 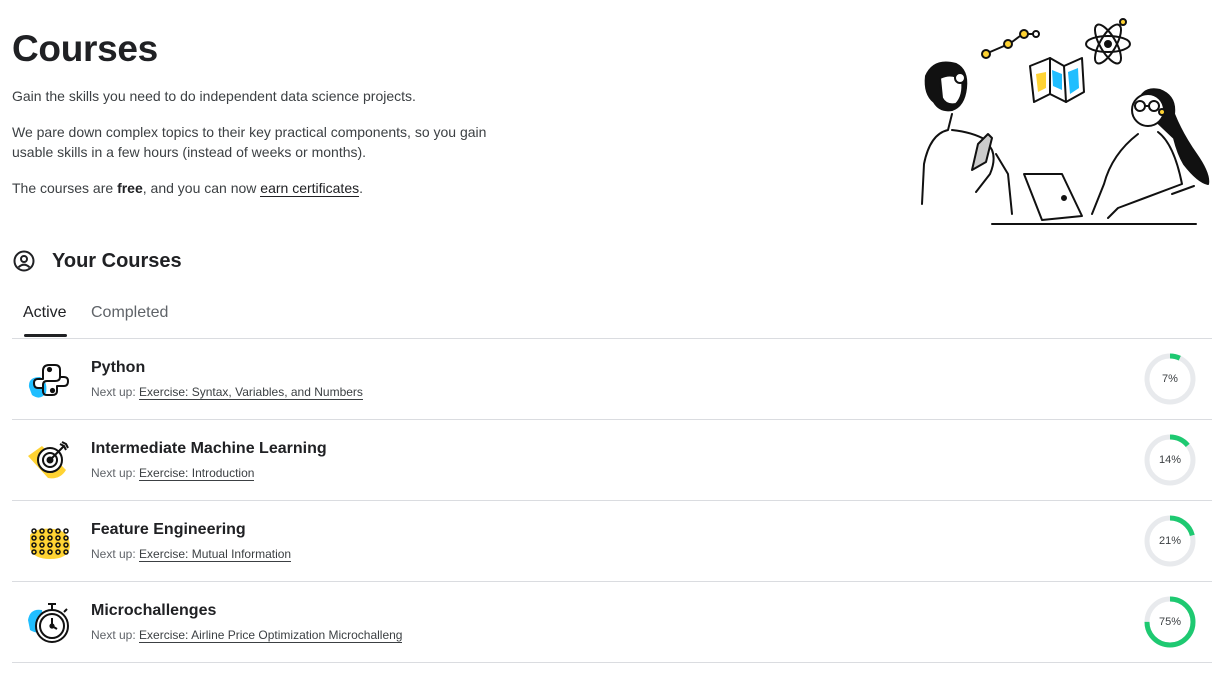 I want to click on progress-percent: 75%, so click(x=1170, y=622).